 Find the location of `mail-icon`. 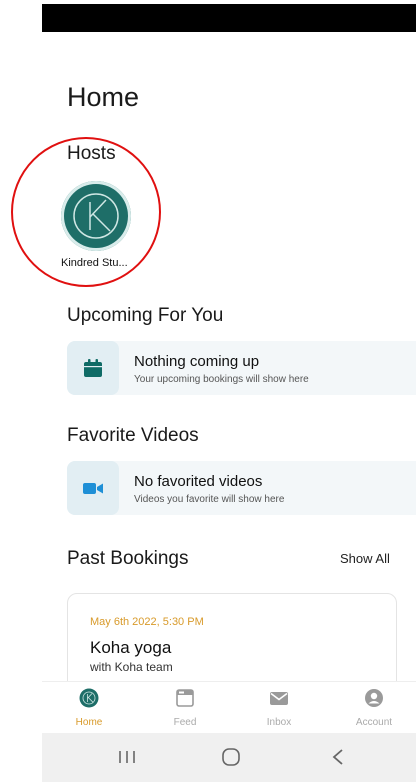

mail-icon is located at coordinates (279, 698).